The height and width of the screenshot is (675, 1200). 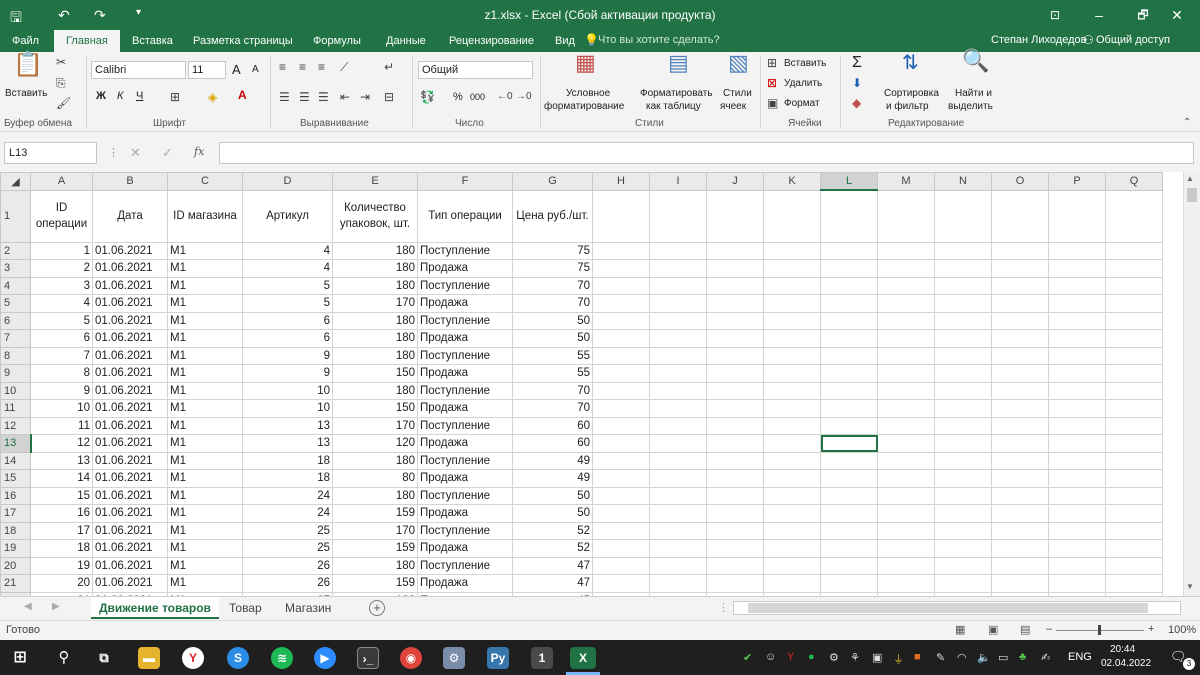 I want to click on formula-input, so click(x=706, y=153).